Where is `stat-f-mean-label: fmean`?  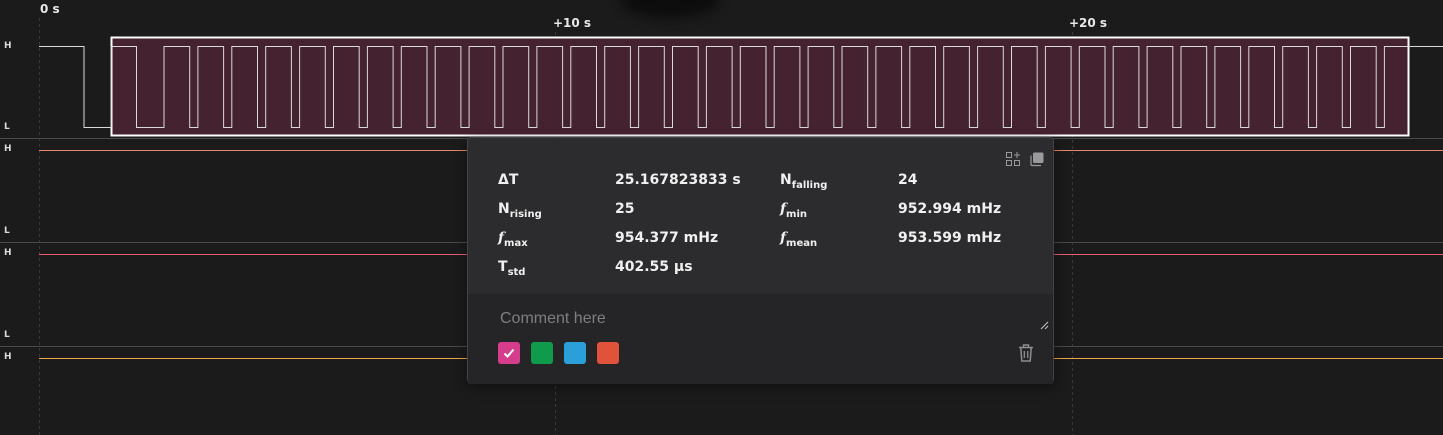
stat-f-mean-label: fmean is located at coordinates (799, 239).